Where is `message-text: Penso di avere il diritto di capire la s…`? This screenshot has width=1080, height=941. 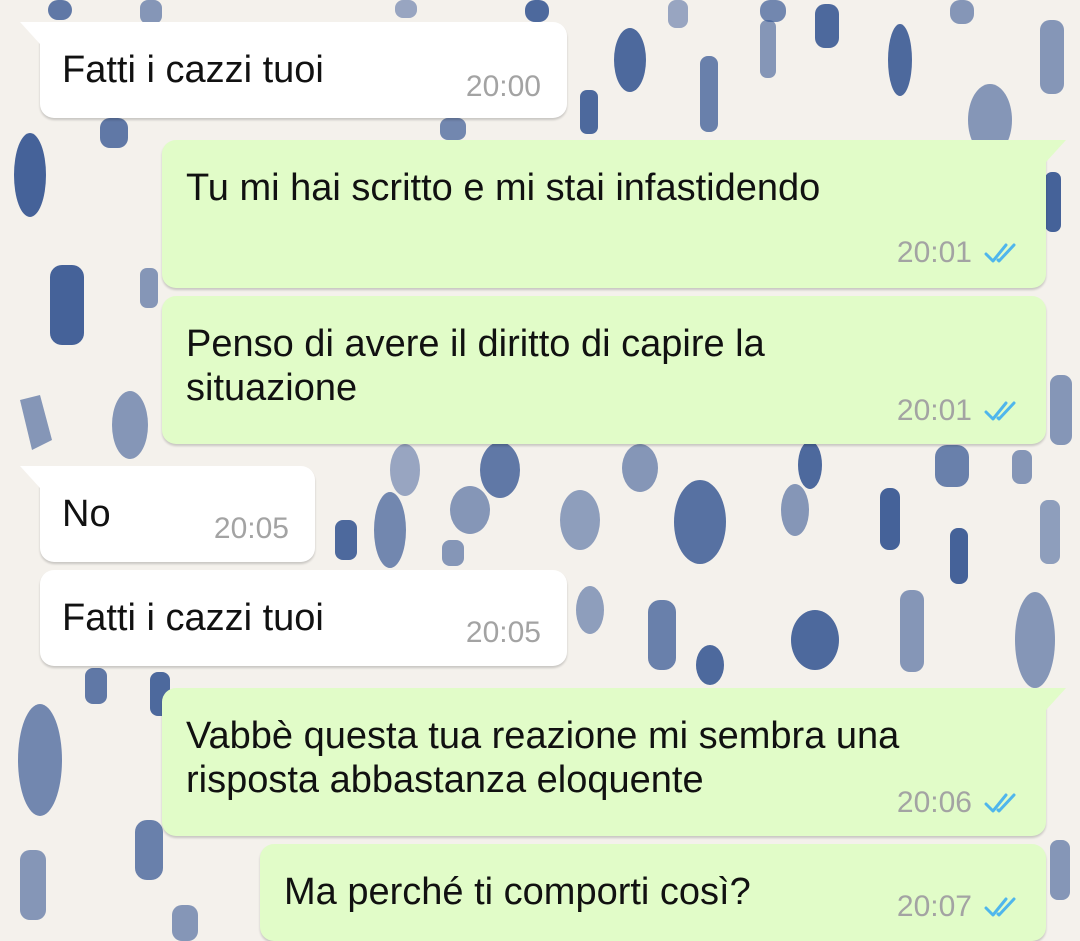 message-text: Penso di avere il diritto di capire la s… is located at coordinates (475, 366).